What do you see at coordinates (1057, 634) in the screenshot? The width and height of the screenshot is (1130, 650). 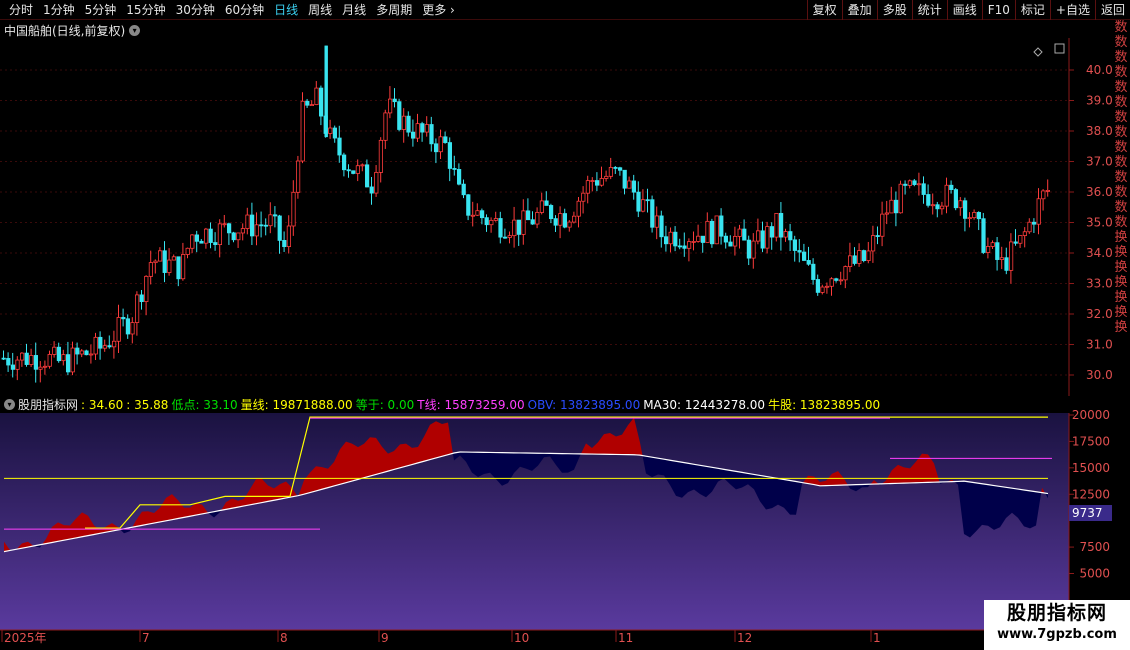 I see `watermark-url: www.7gpzb.com` at bounding box center [1057, 634].